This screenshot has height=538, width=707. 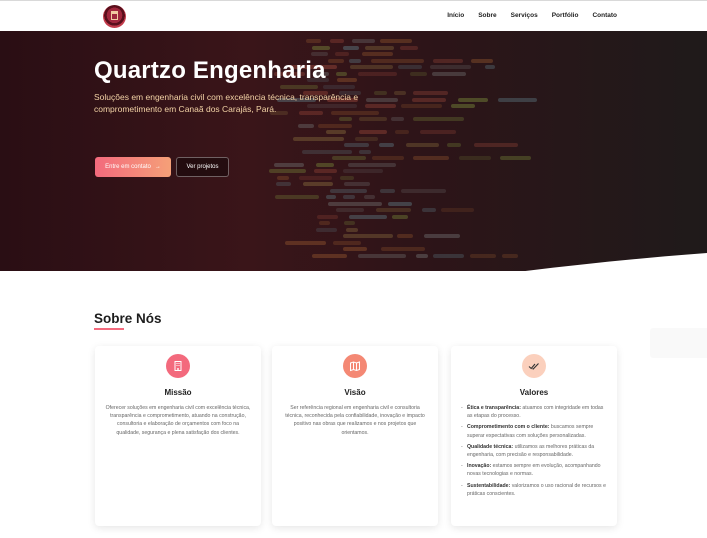 What do you see at coordinates (114, 16) in the screenshot?
I see `building-logo-icon` at bounding box center [114, 16].